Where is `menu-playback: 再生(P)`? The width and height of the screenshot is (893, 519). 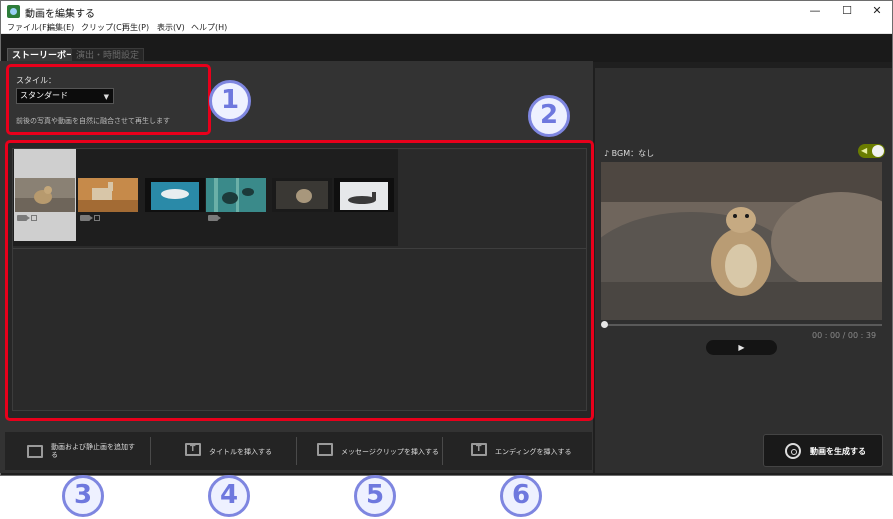
menu-playback: 再生(P) is located at coordinates (135, 28).